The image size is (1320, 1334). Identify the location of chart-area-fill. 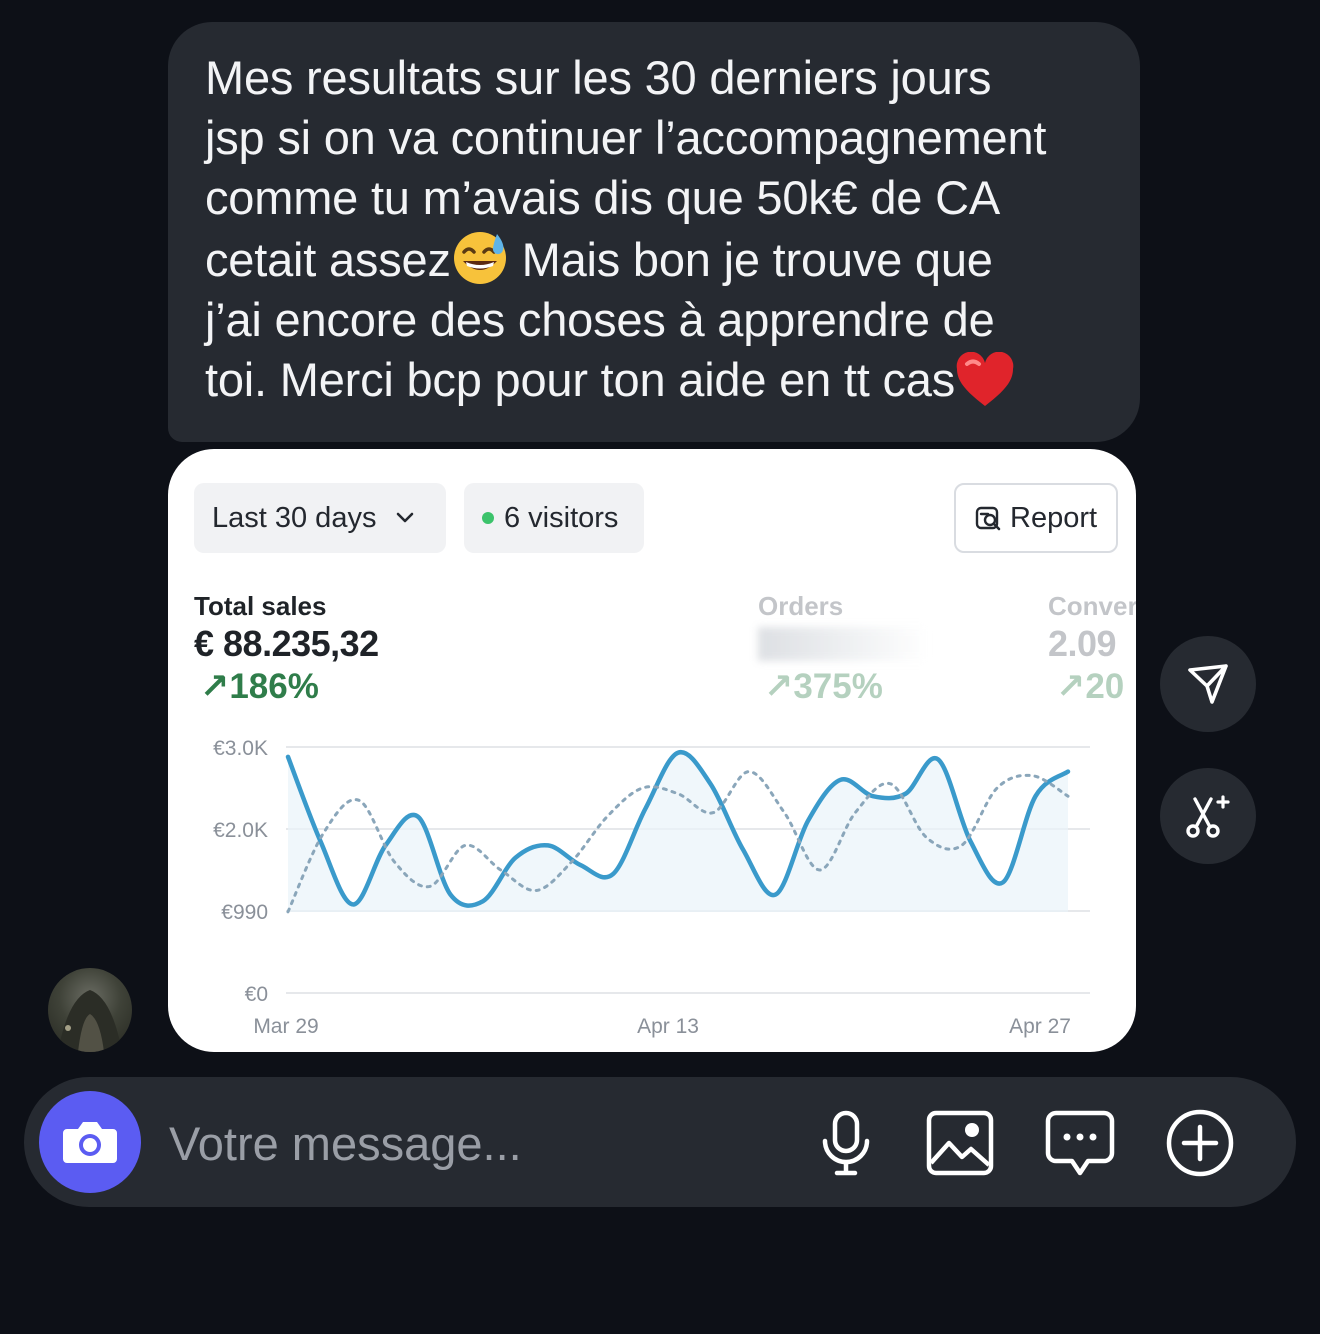
(678, 832).